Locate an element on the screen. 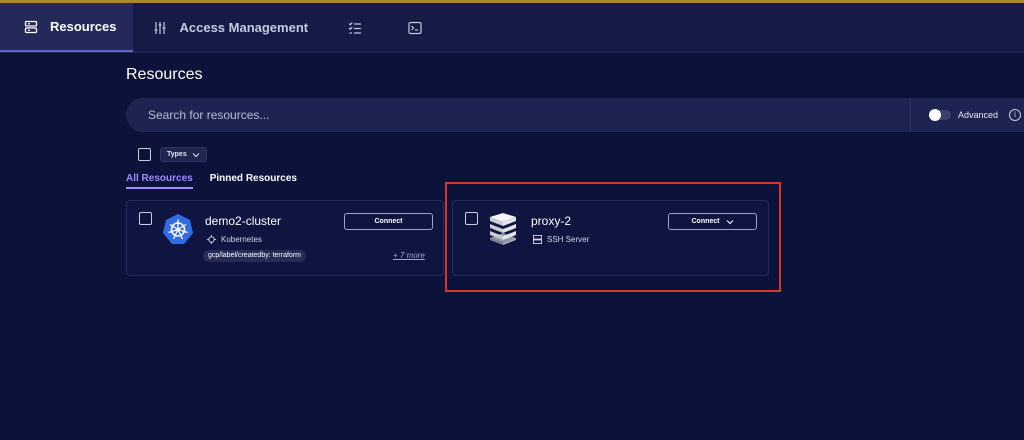 The image size is (1024, 440). resource-checkbox is located at coordinates (145, 218).